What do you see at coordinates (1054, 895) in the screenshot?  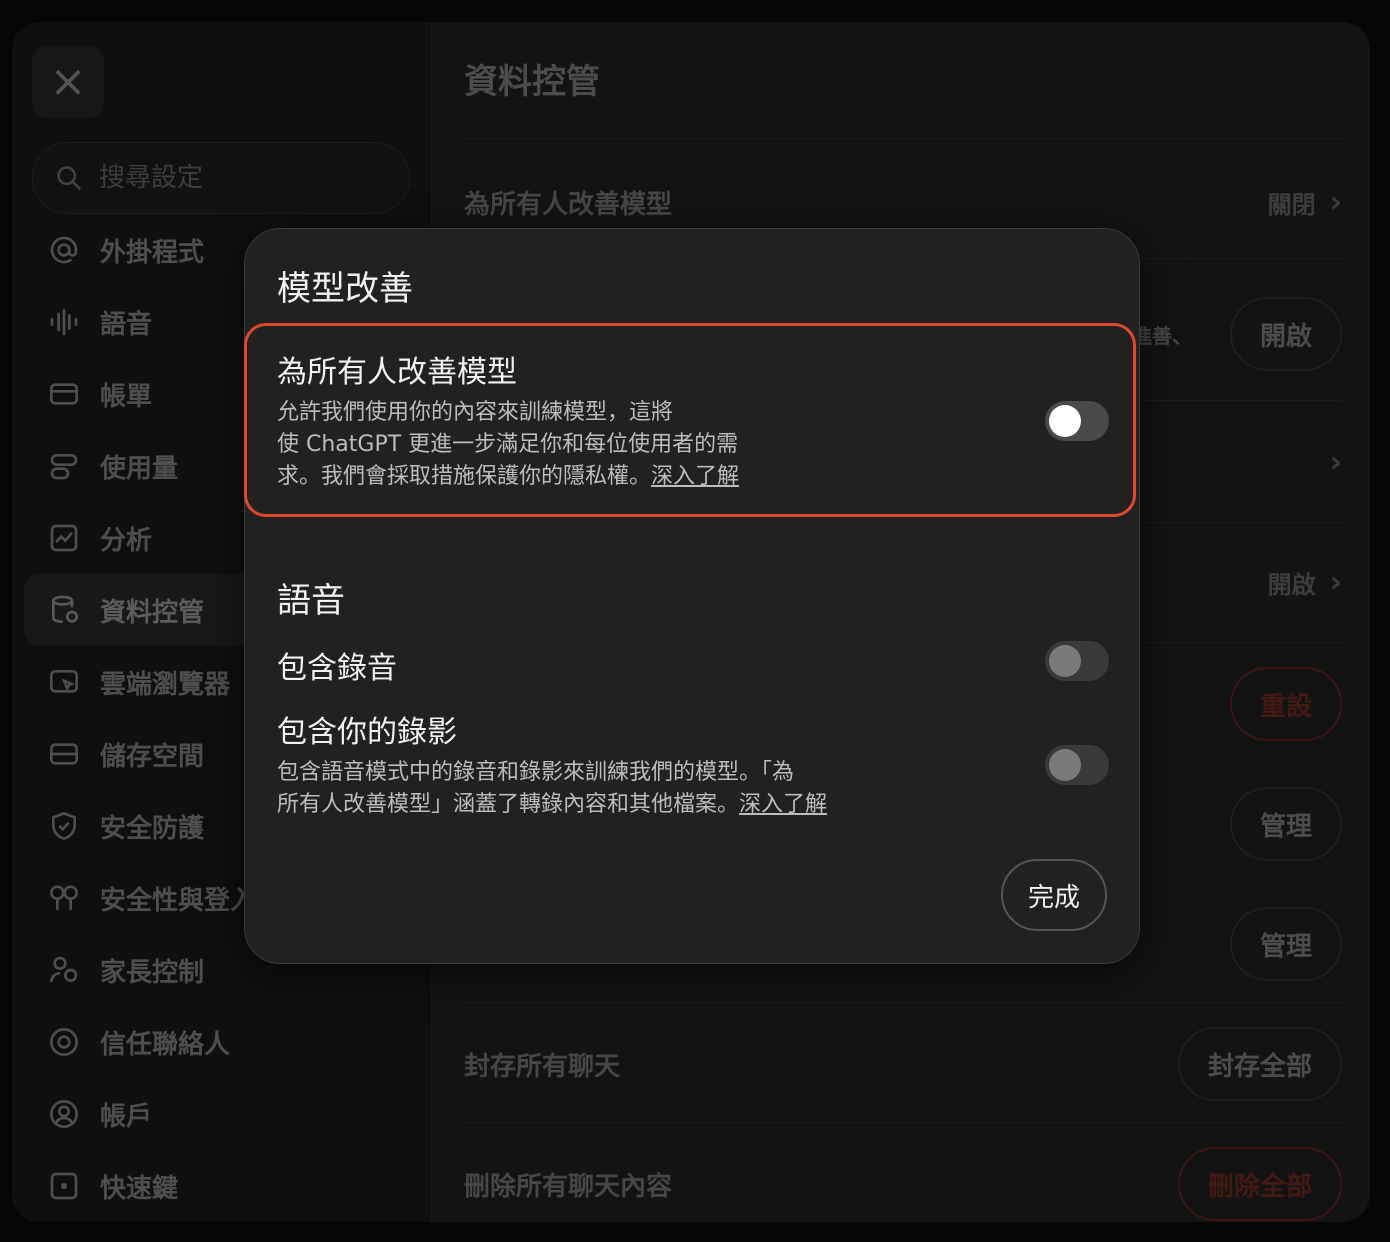 I see `done-button: 完成` at bounding box center [1054, 895].